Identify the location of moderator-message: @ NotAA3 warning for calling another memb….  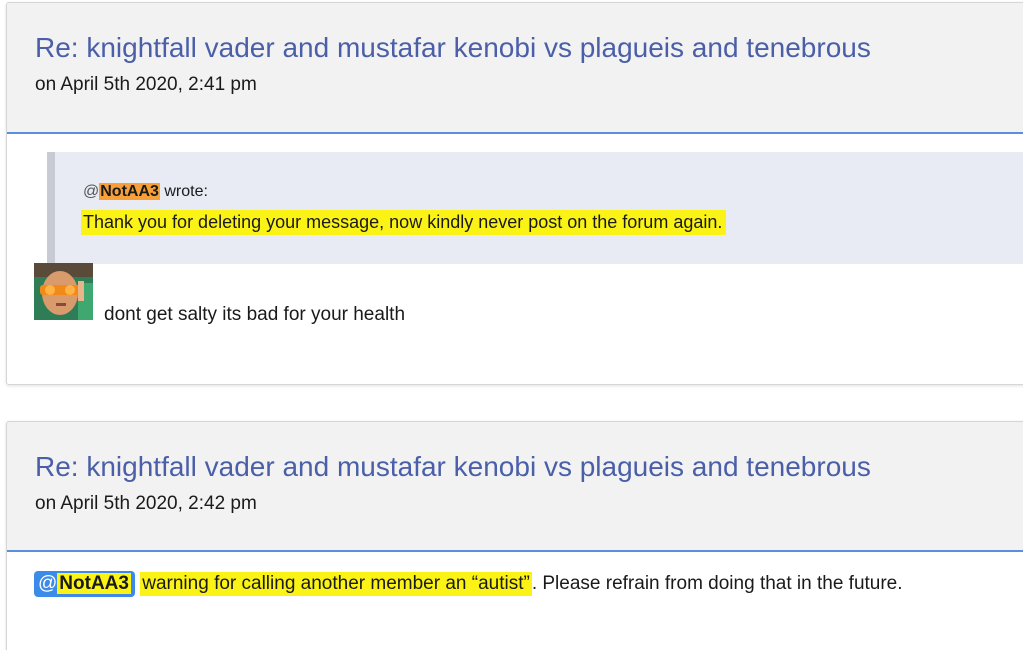
(468, 584).